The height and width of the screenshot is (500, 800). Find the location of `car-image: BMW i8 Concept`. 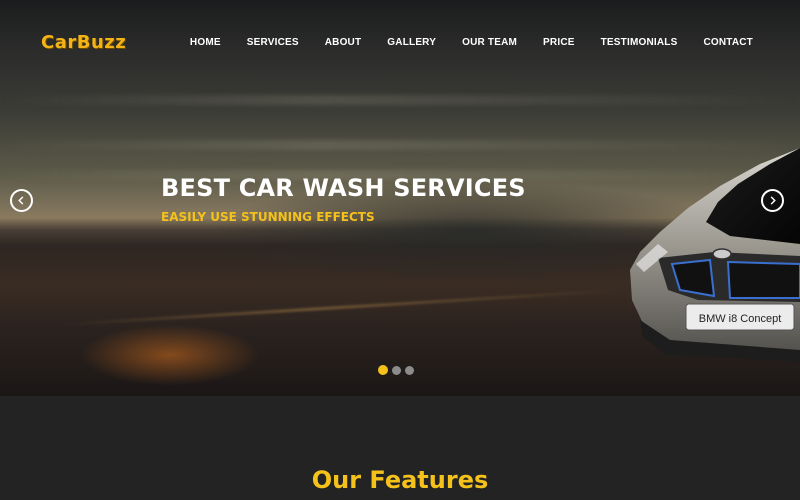

car-image: BMW i8 Concept is located at coordinates (715, 255).